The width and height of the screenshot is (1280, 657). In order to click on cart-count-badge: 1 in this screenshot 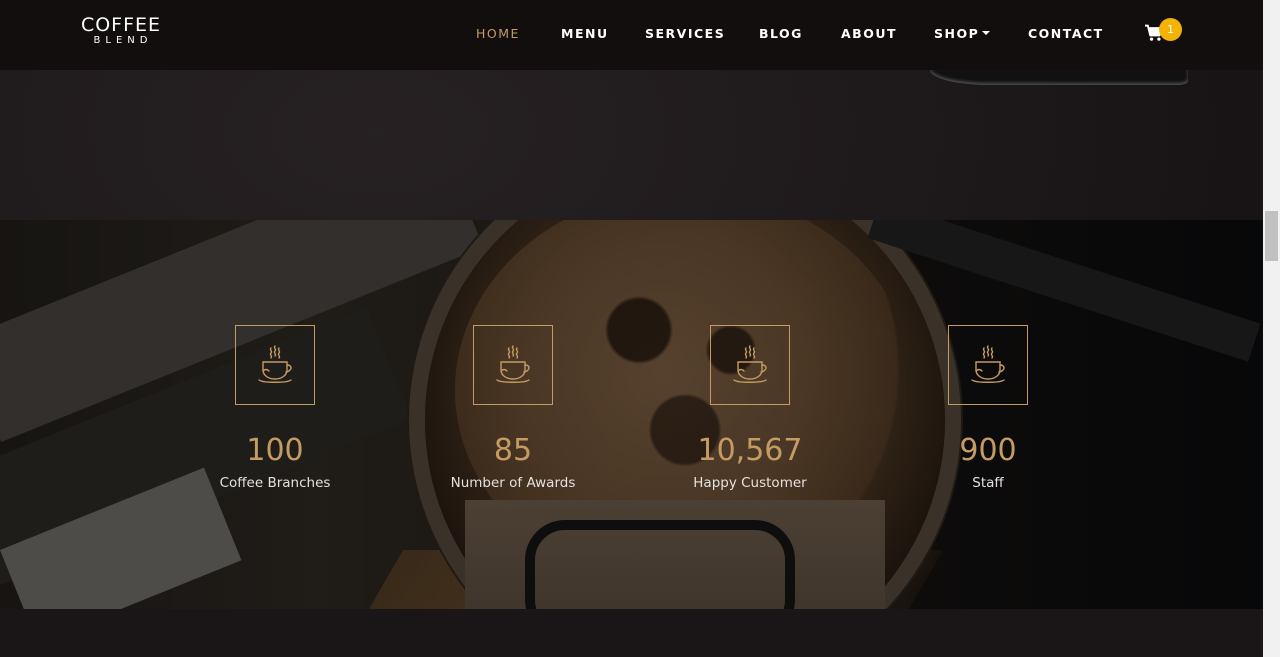, I will do `click(1170, 29)`.